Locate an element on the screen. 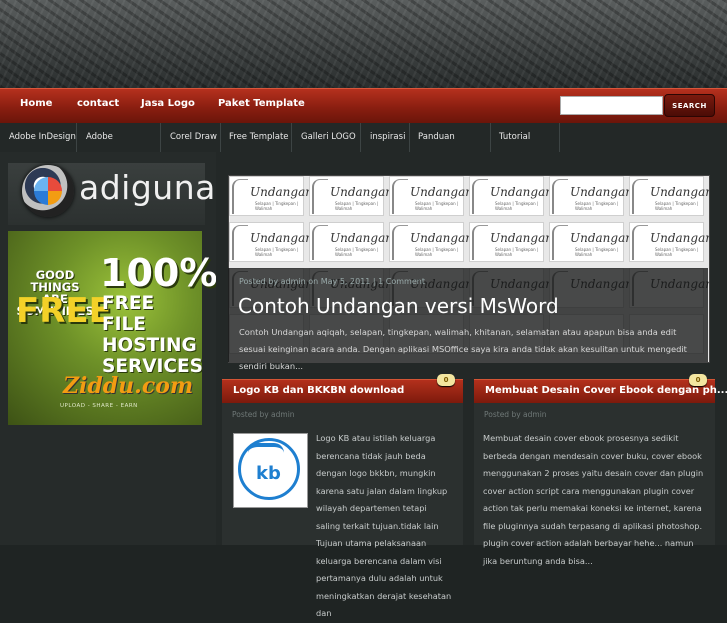  kb-people-icon is located at coordinates (266, 452).